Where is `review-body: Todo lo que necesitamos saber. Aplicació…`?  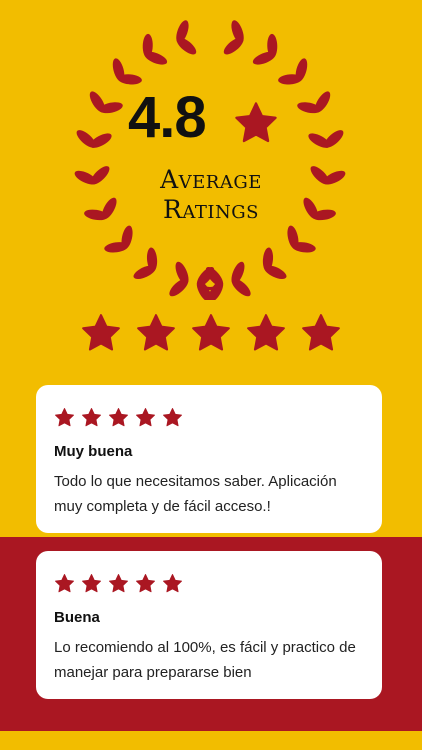 review-body: Todo lo que necesitamos saber. Aplicació… is located at coordinates (195, 494).